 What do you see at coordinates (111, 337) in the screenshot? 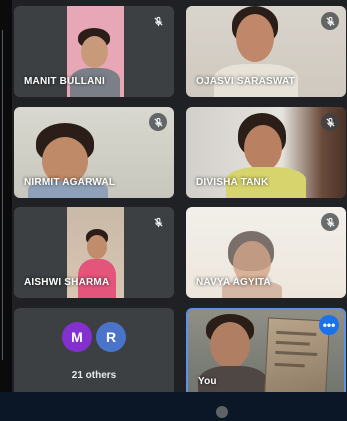
I see `avatar: R` at bounding box center [111, 337].